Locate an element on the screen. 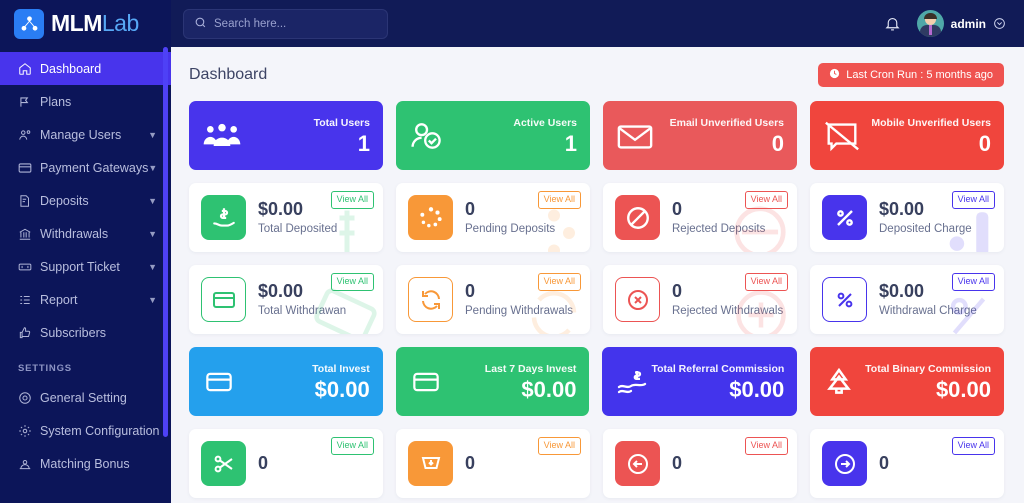 Image resolution: width=1024 pixels, height=503 pixels. info-card-total-withdrawan: $0.00 Total Withdrawan View All is located at coordinates (286, 299).